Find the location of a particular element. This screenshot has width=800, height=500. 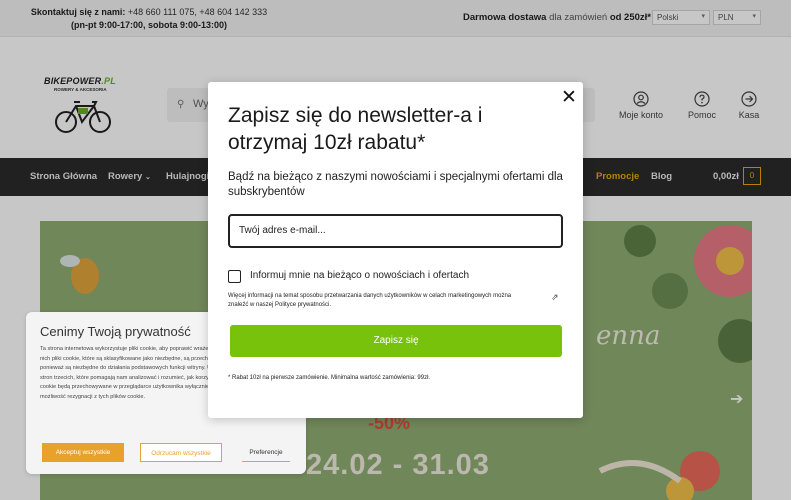

external-link-icon: ⇗ is located at coordinates (555, 297).